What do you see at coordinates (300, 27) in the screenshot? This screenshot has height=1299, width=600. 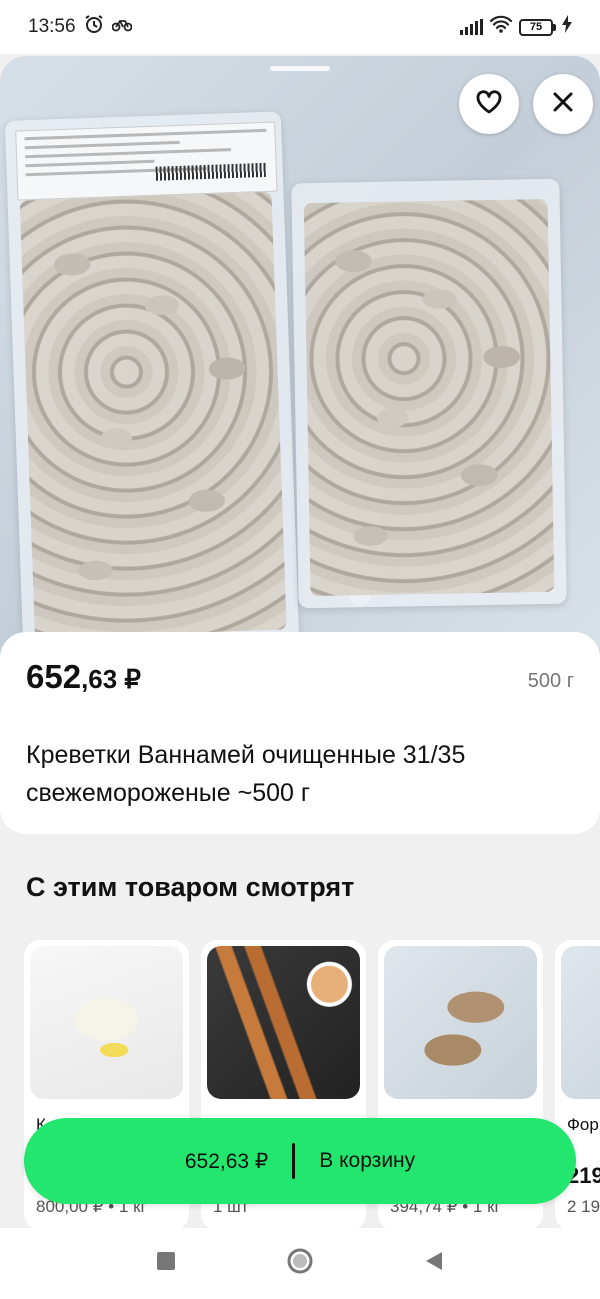 I see `status-bar: 13:56 75` at bounding box center [300, 27].